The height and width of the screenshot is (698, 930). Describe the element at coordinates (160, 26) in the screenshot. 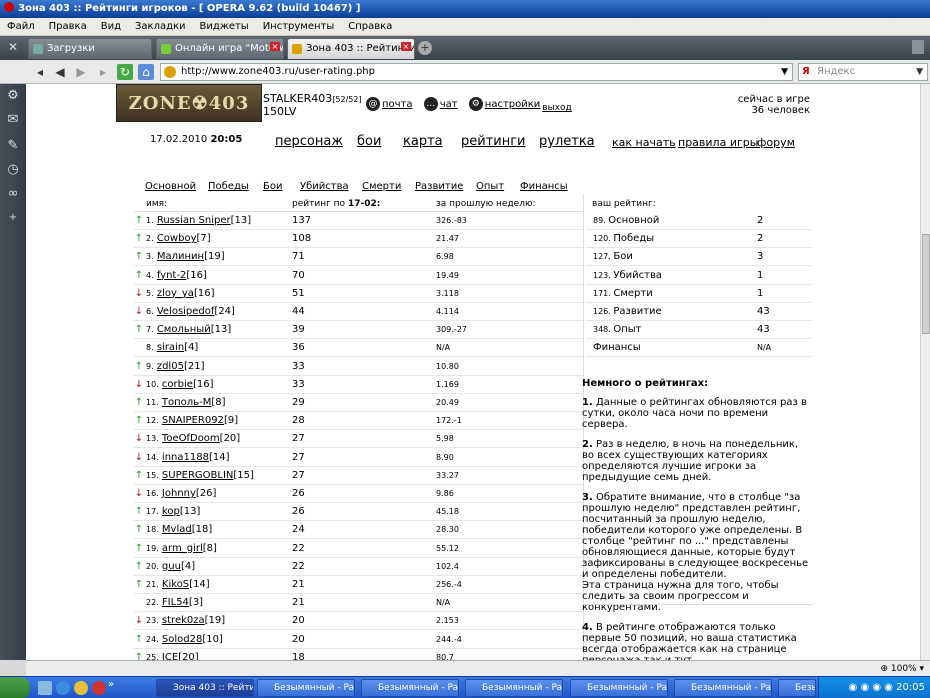

I see `menu-bookmarks: Закладки` at that location.